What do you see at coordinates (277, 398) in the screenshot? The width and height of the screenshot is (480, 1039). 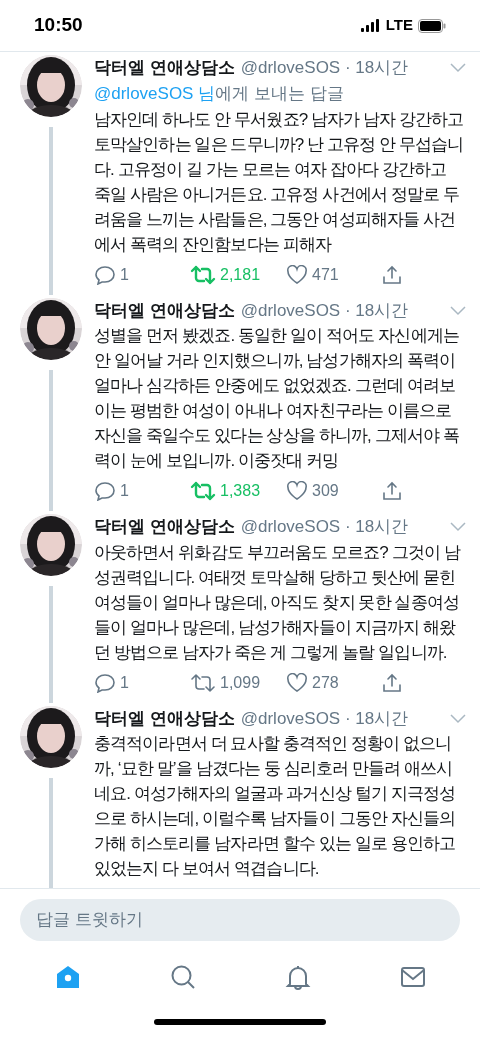 I see `tweet-text: 성별을 먼저 봤겠죠. 동일한 일이 적어도 자신에게는 안 일어날 거라 인지했으니까, 남성가해자의 폭력이 얼마나 심각하든 안중에도 없었겠죠. 그런데 여려보이는 평범한 여성이 아내나 여자친구라는 이름으로 자신을 죽일수도 있다는 상상을 하니까, 그제서야 폭력이 눈에 보입니까. 이중잣대 커밍` at bounding box center [277, 398].